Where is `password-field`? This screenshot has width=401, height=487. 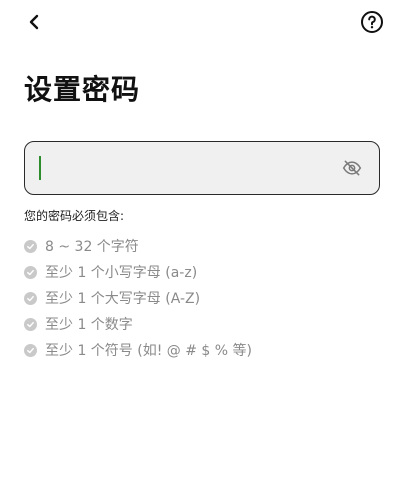
password-field is located at coordinates (202, 168).